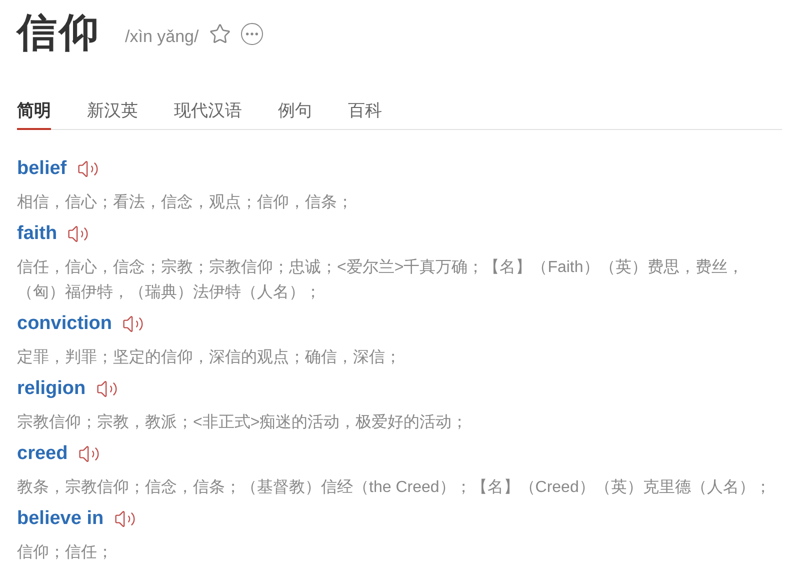 The height and width of the screenshot is (588, 801). I want to click on tab: 百科, so click(365, 112).